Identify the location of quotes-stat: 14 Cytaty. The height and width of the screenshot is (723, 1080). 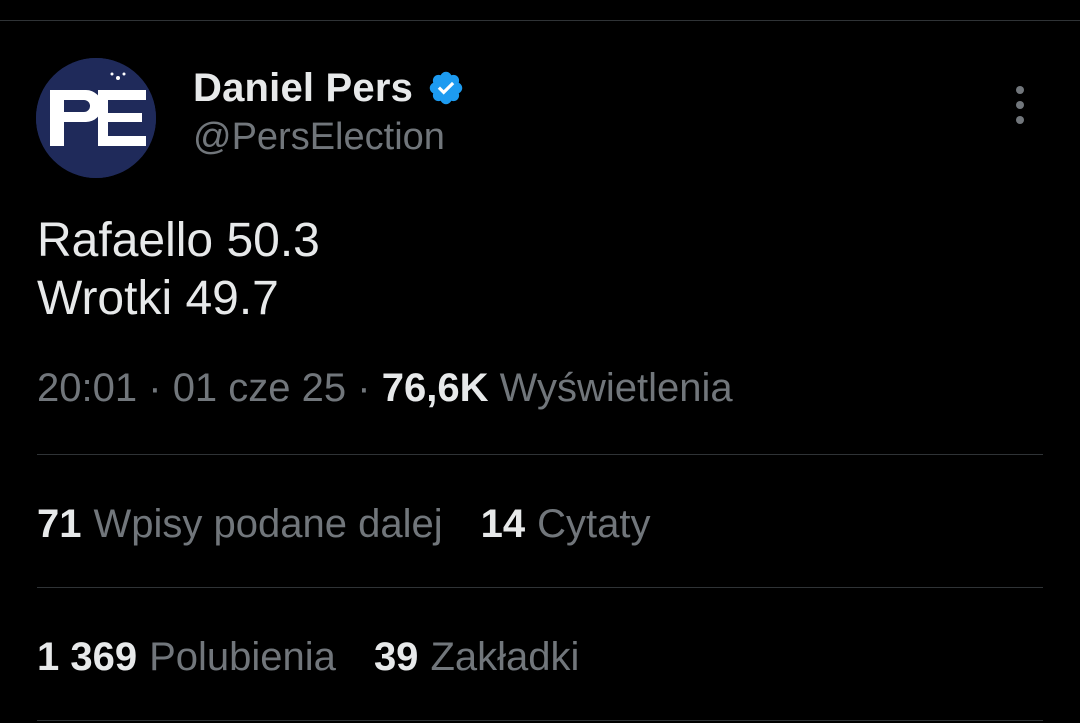
(566, 524).